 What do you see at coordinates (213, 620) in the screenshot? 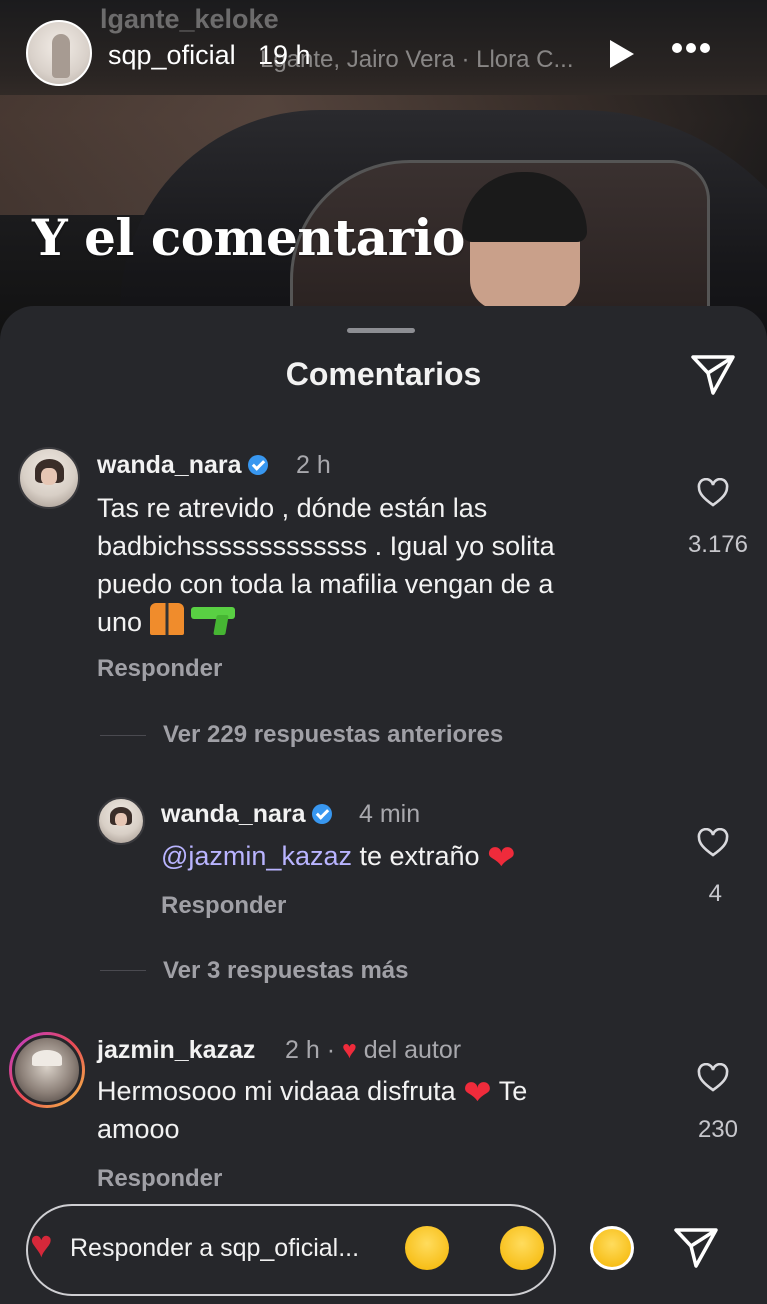
I see `water-pistol-icon` at bounding box center [213, 620].